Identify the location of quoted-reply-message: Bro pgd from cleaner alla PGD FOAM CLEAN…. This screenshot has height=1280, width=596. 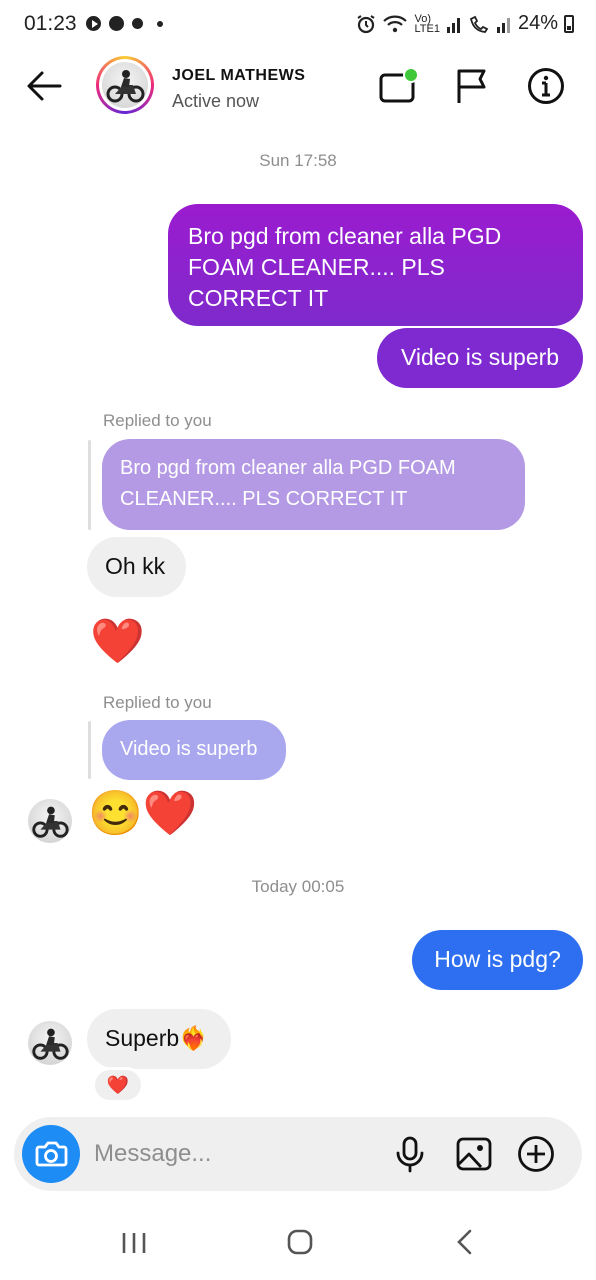
(313, 484).